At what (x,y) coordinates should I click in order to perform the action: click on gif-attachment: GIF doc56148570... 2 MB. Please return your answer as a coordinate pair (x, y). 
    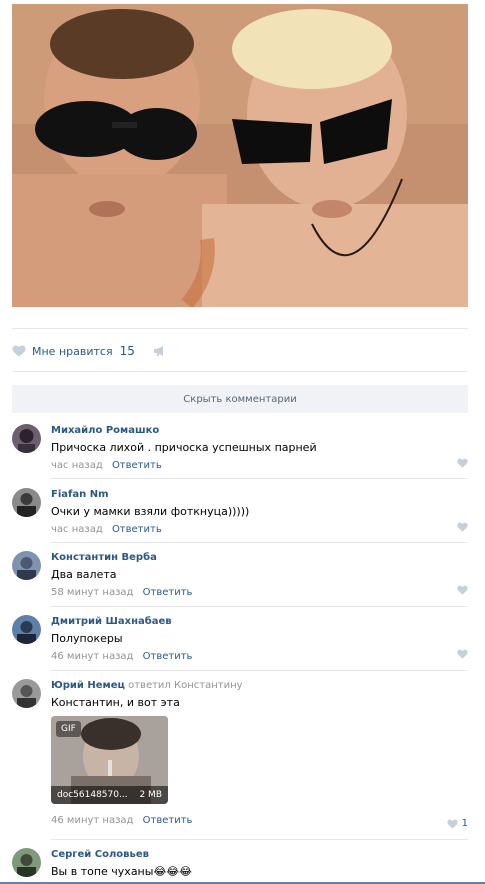
    Looking at the image, I should click on (109, 760).